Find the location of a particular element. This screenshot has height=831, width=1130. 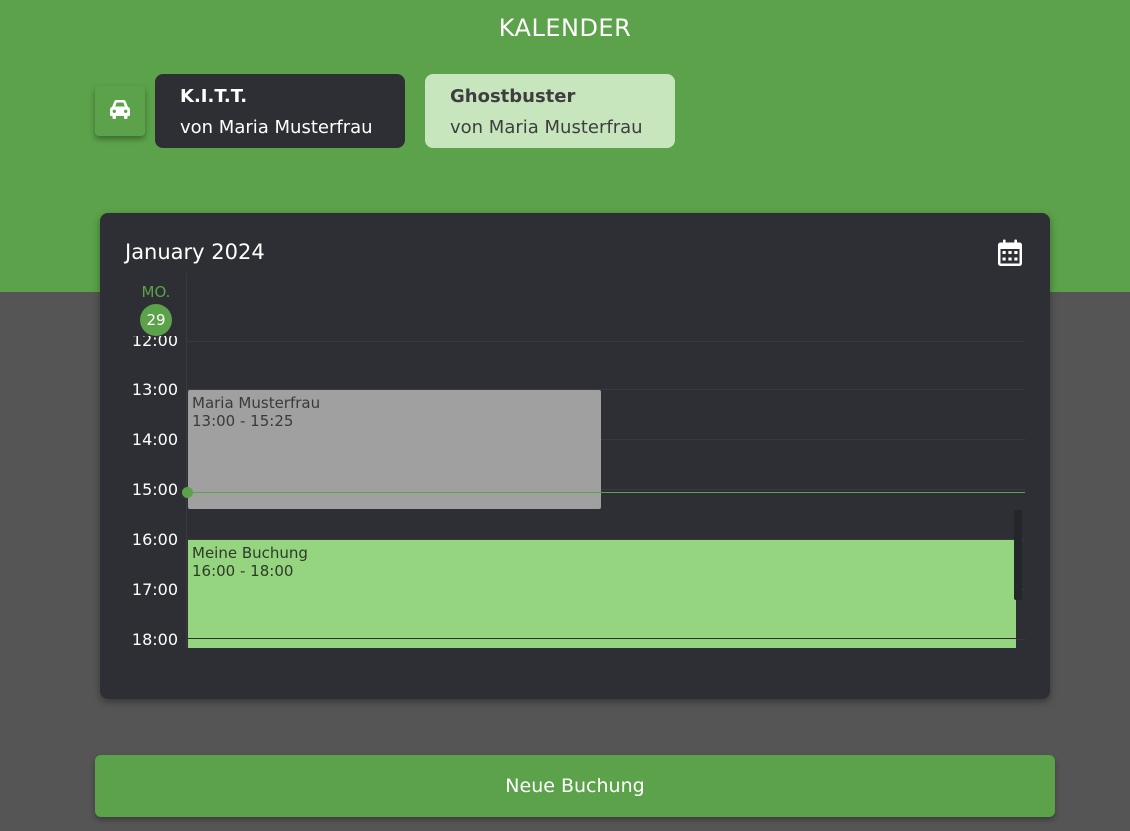

vehicle-name: Ghostbuster is located at coordinates (513, 96).